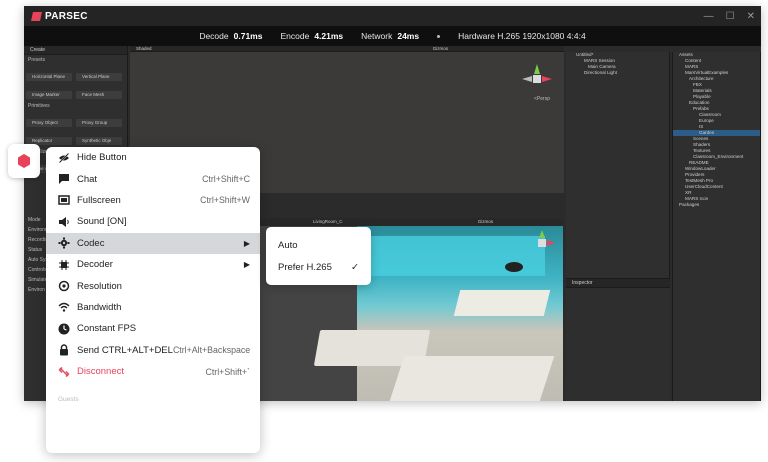 The height and width of the screenshot is (462, 768). What do you see at coordinates (64, 179) in the screenshot?
I see `chat-icon` at bounding box center [64, 179].